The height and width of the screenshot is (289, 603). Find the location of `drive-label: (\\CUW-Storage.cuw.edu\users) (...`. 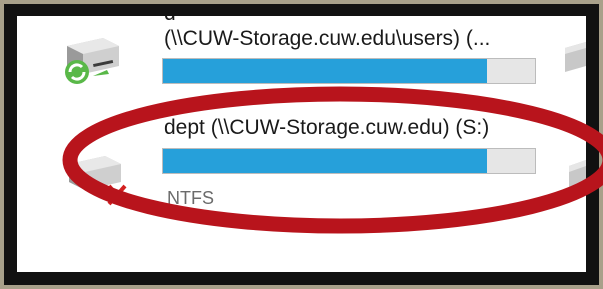

drive-label: (\\CUW-Storage.cuw.edu\users) (... is located at coordinates (327, 38).